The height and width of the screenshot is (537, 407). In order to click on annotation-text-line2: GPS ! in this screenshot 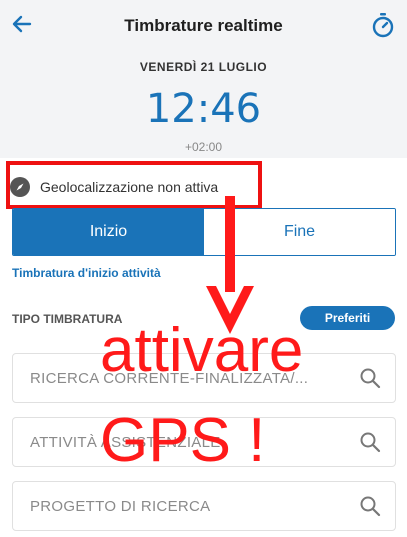, I will do `click(183, 440)`.